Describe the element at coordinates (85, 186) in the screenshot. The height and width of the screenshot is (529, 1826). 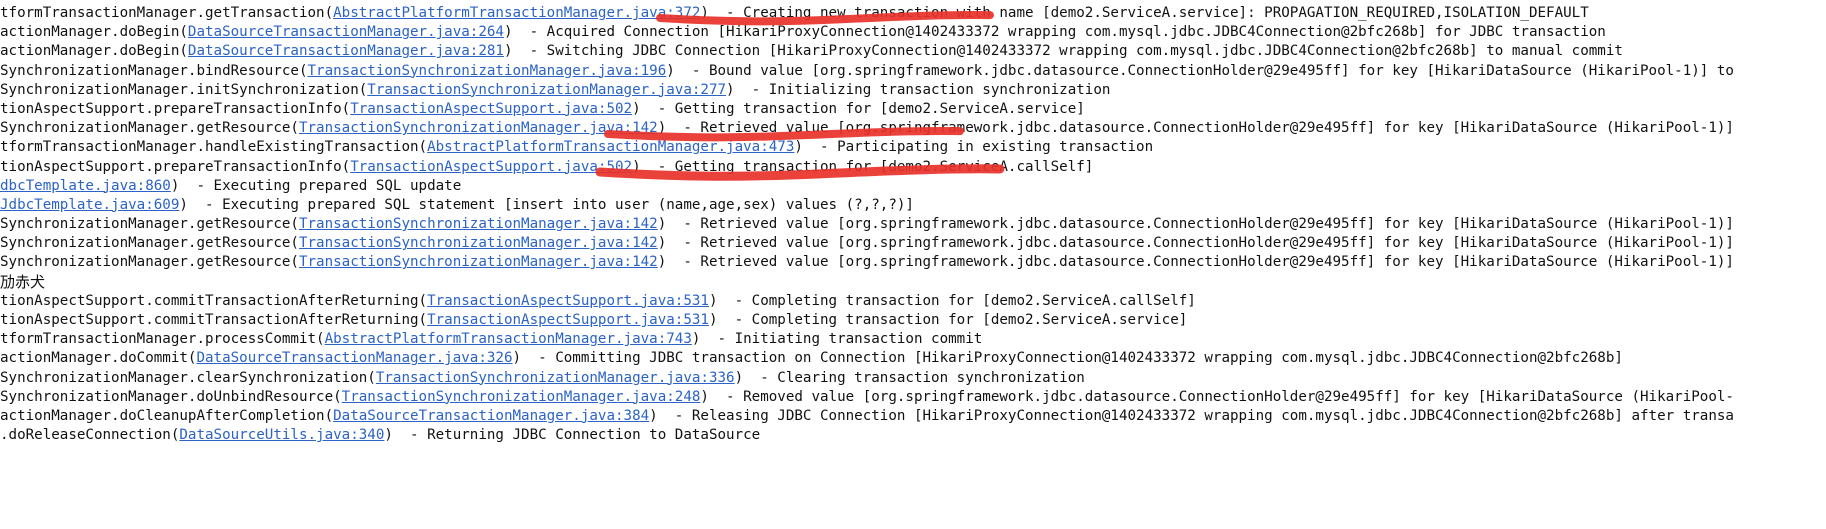
I see `source-location-link: dbcTemplate.java:860` at that location.